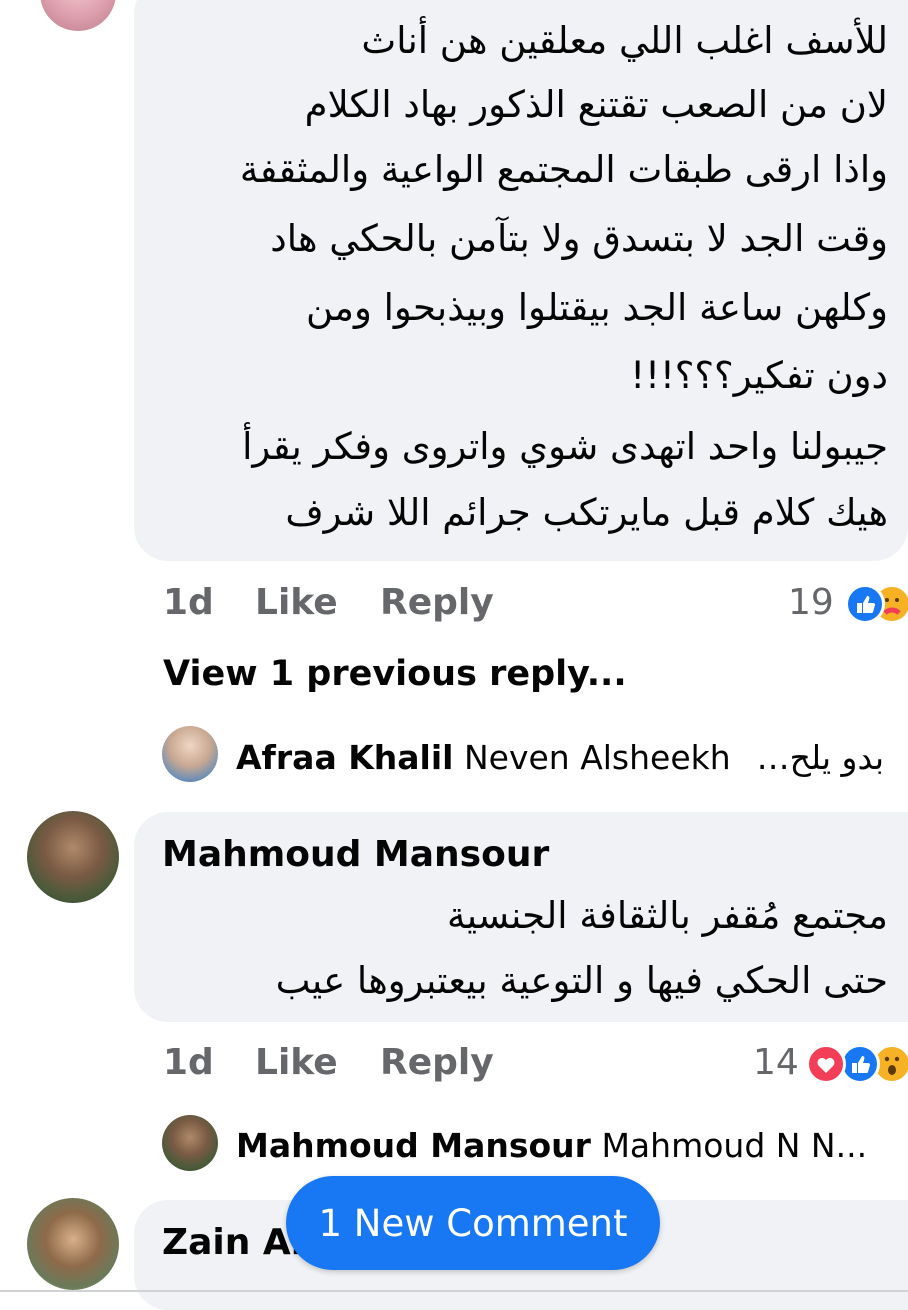 The height and width of the screenshot is (1310, 908). I want to click on comment1-line: للأسف اغلب اللي معلقين هن أناث, so click(624, 40).